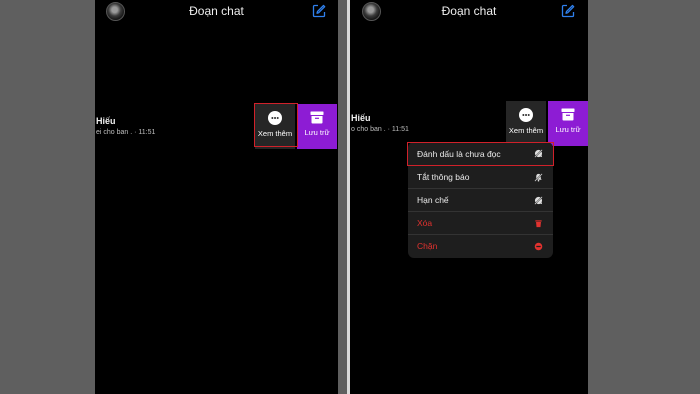 This screenshot has width=700, height=394. Describe the element at coordinates (538, 200) in the screenshot. I see `restrict-icon` at that location.